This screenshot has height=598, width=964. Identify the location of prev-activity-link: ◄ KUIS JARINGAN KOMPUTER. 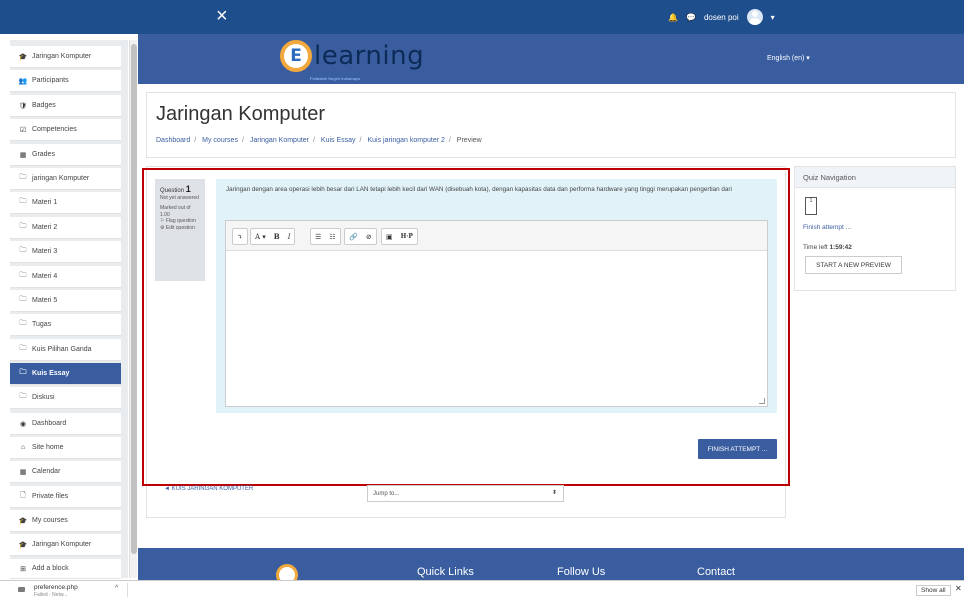
(208, 489).